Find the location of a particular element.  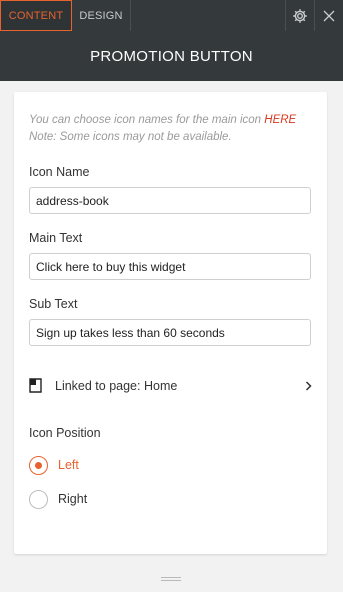

sub-text-group: Sub Text is located at coordinates (170, 321).